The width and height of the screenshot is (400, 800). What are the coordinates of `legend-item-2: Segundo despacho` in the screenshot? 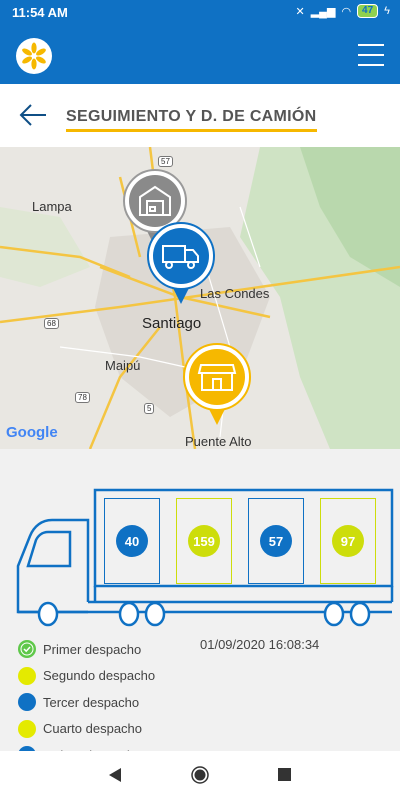 It's located at (86, 676).